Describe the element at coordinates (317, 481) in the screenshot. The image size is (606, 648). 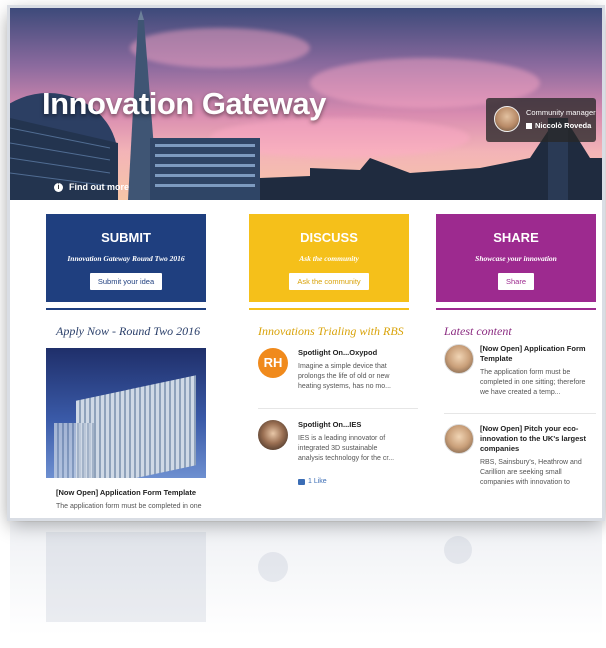
I see `like-count: 1 Like` at that location.